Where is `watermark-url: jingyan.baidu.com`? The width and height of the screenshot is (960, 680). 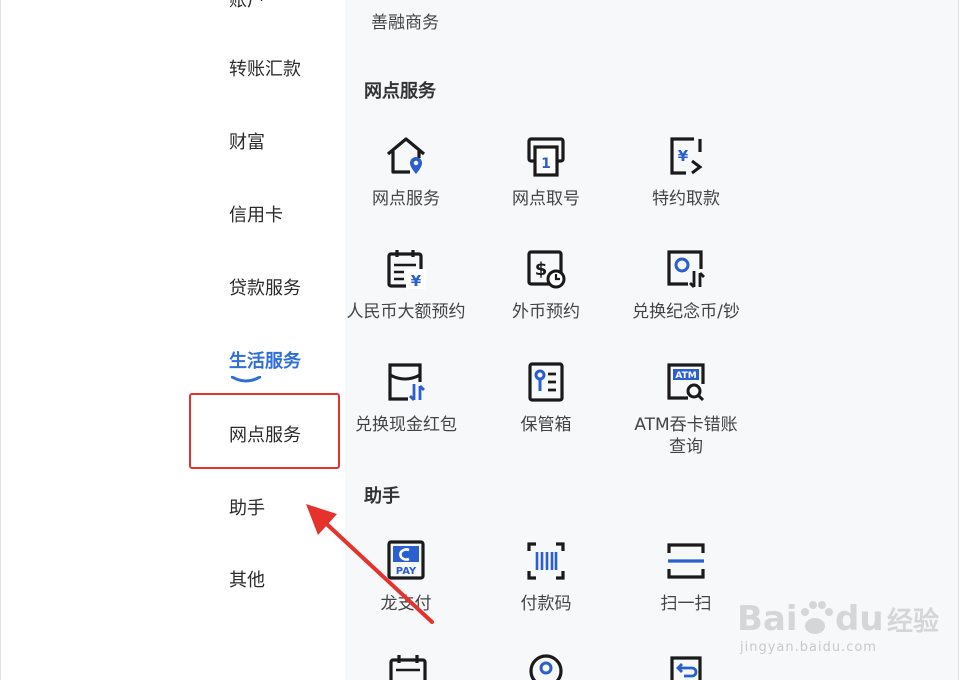 watermark-url: jingyan.baidu.com is located at coordinates (808, 647).